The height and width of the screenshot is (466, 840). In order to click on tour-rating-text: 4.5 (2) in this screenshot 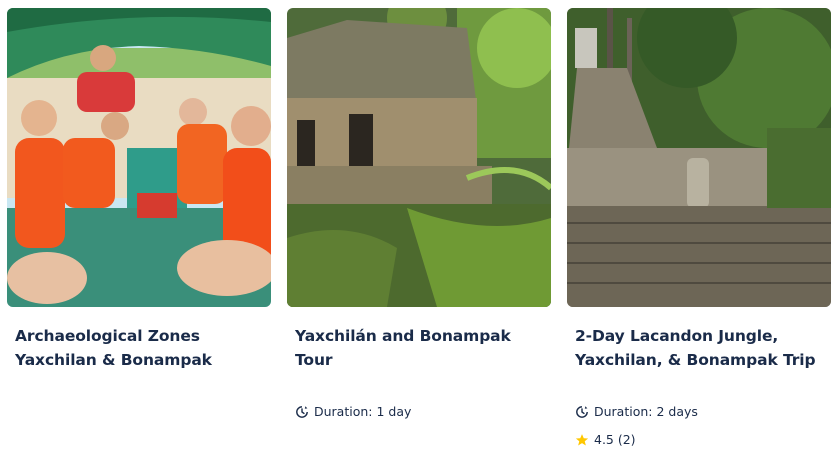, I will do `click(615, 439)`.